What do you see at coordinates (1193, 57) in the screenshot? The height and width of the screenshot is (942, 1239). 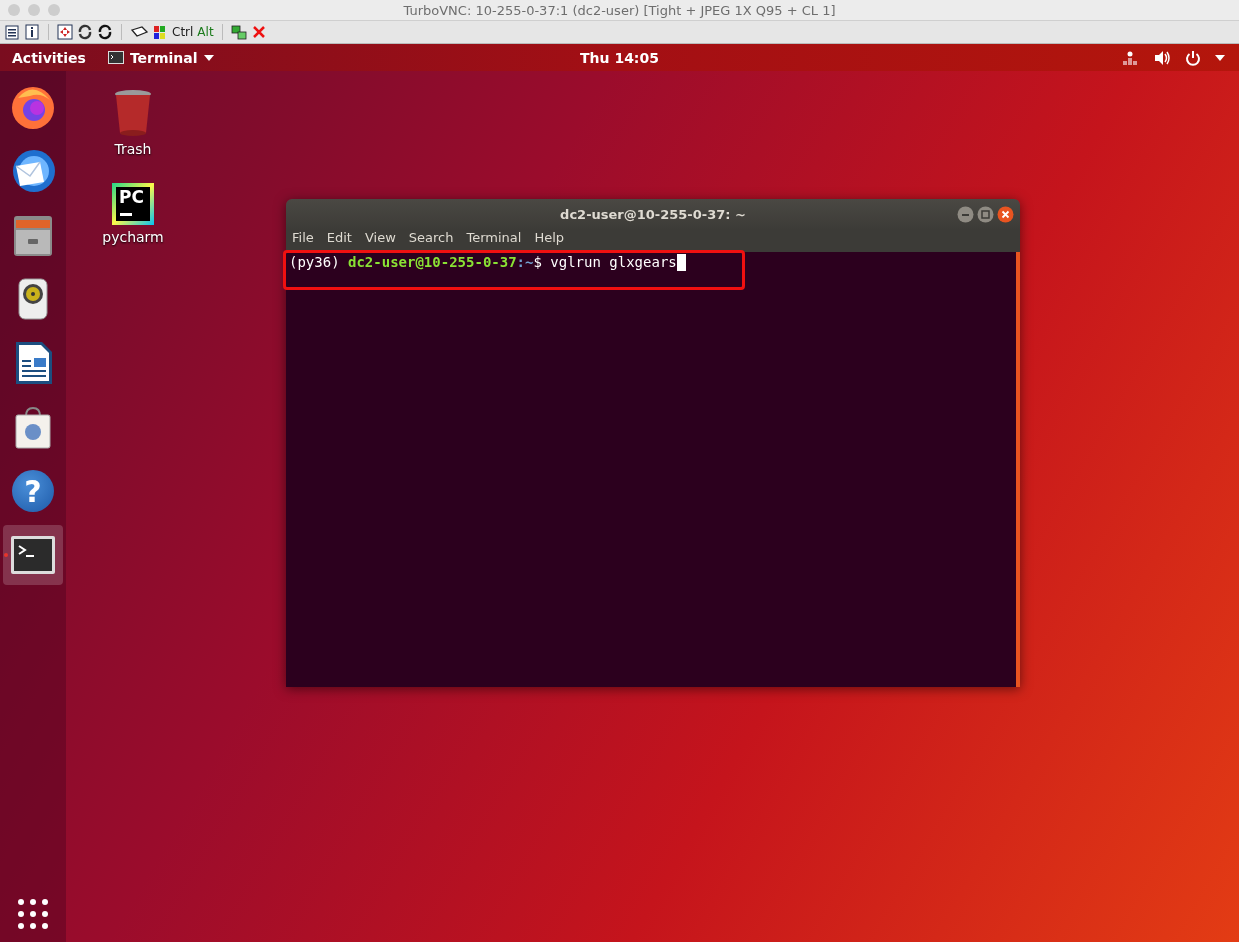 I see `power-icon` at bounding box center [1193, 57].